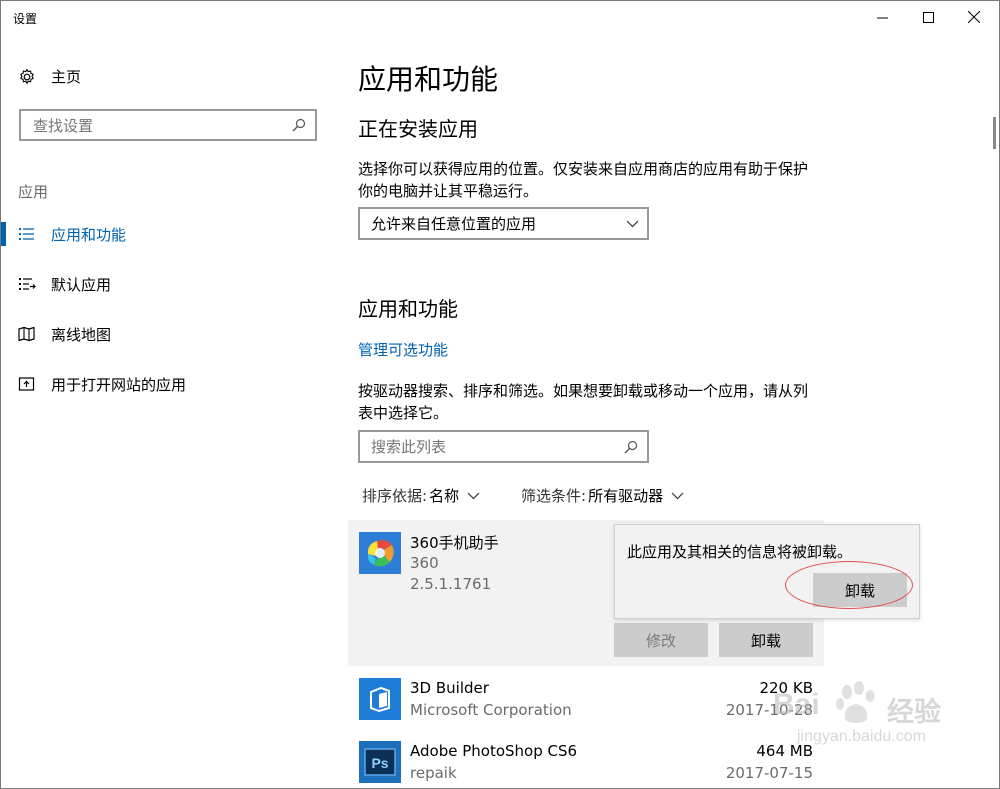  What do you see at coordinates (500, 17) in the screenshot?
I see `title-bar: 设置` at bounding box center [500, 17].